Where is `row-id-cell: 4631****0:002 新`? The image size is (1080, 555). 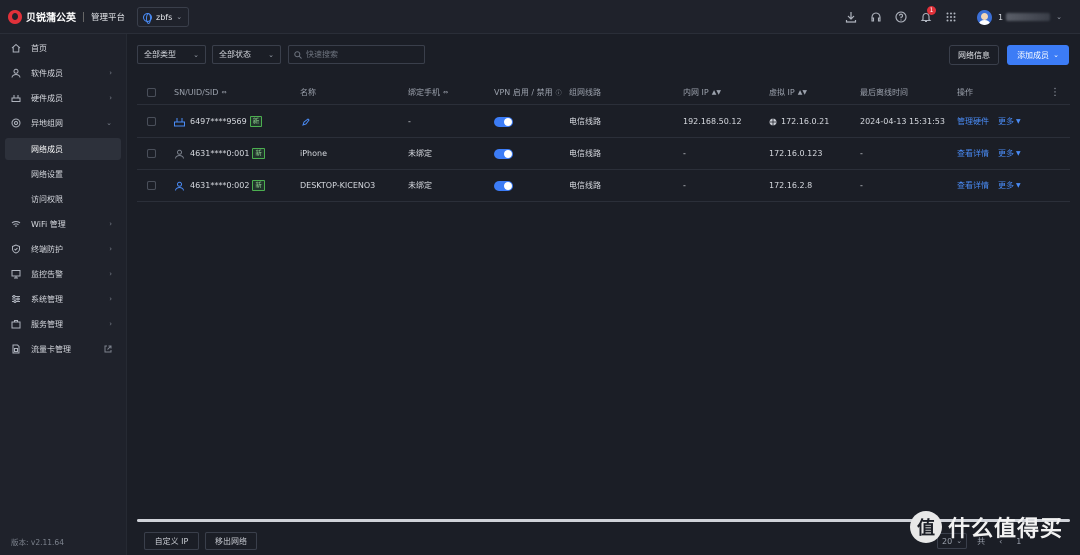
row-id-cell: 4631****0:002 新 is located at coordinates (219, 185).